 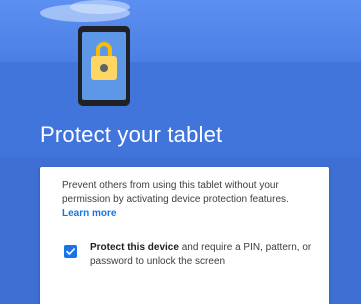 I want to click on cloud-decoration, so click(x=100, y=7).